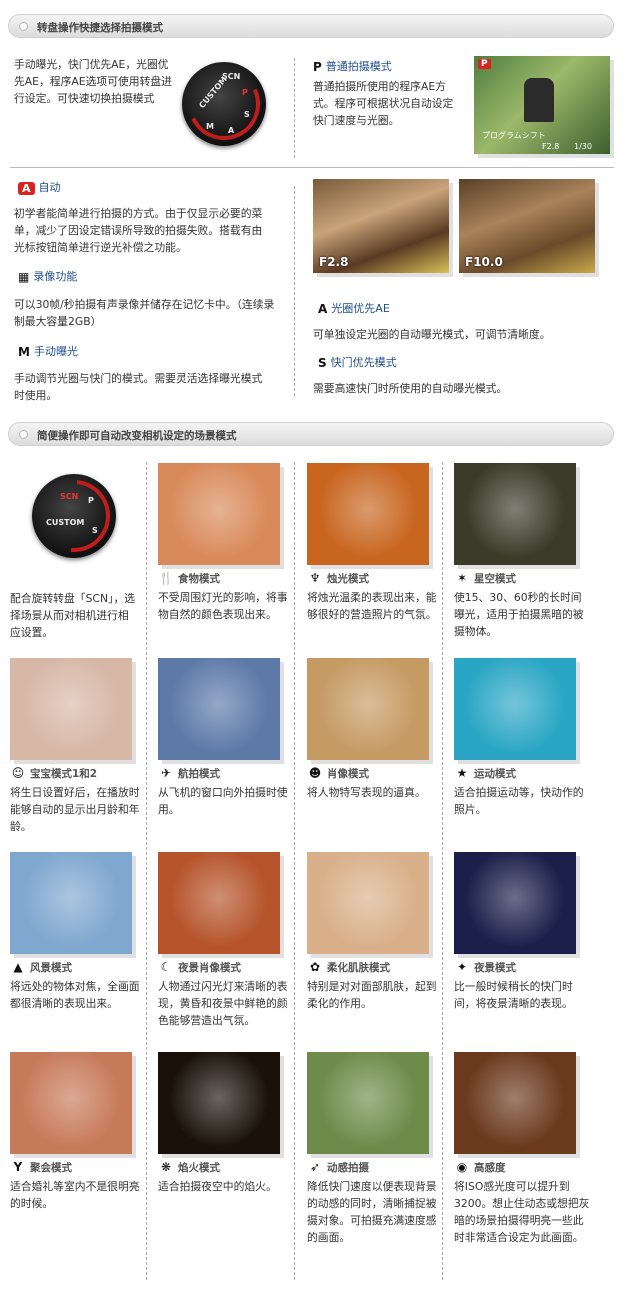 The width and height of the screenshot is (626, 1289). I want to click on section-title: 转盘操作快捷选择拍摄模式, so click(100, 28).